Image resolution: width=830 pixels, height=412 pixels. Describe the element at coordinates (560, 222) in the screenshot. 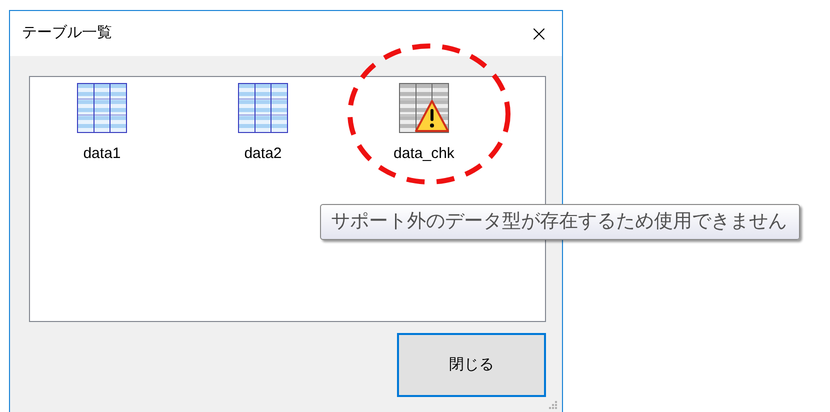

I see `tooltip: サポート外のデータ型が存在するため使用できません` at that location.